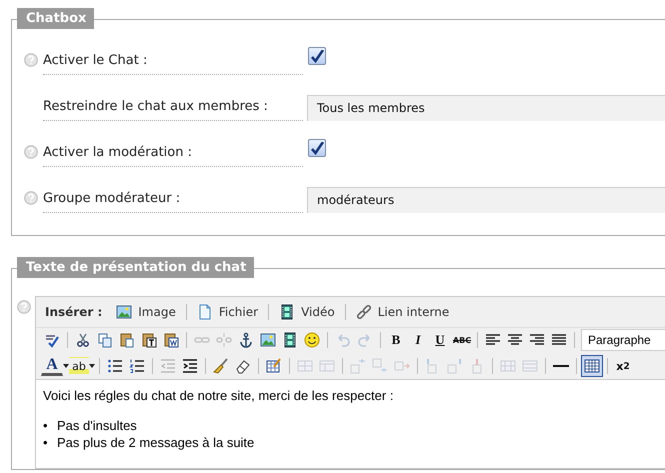 This screenshot has height=473, width=665. I want to click on select-field: modérateurs, so click(486, 200).